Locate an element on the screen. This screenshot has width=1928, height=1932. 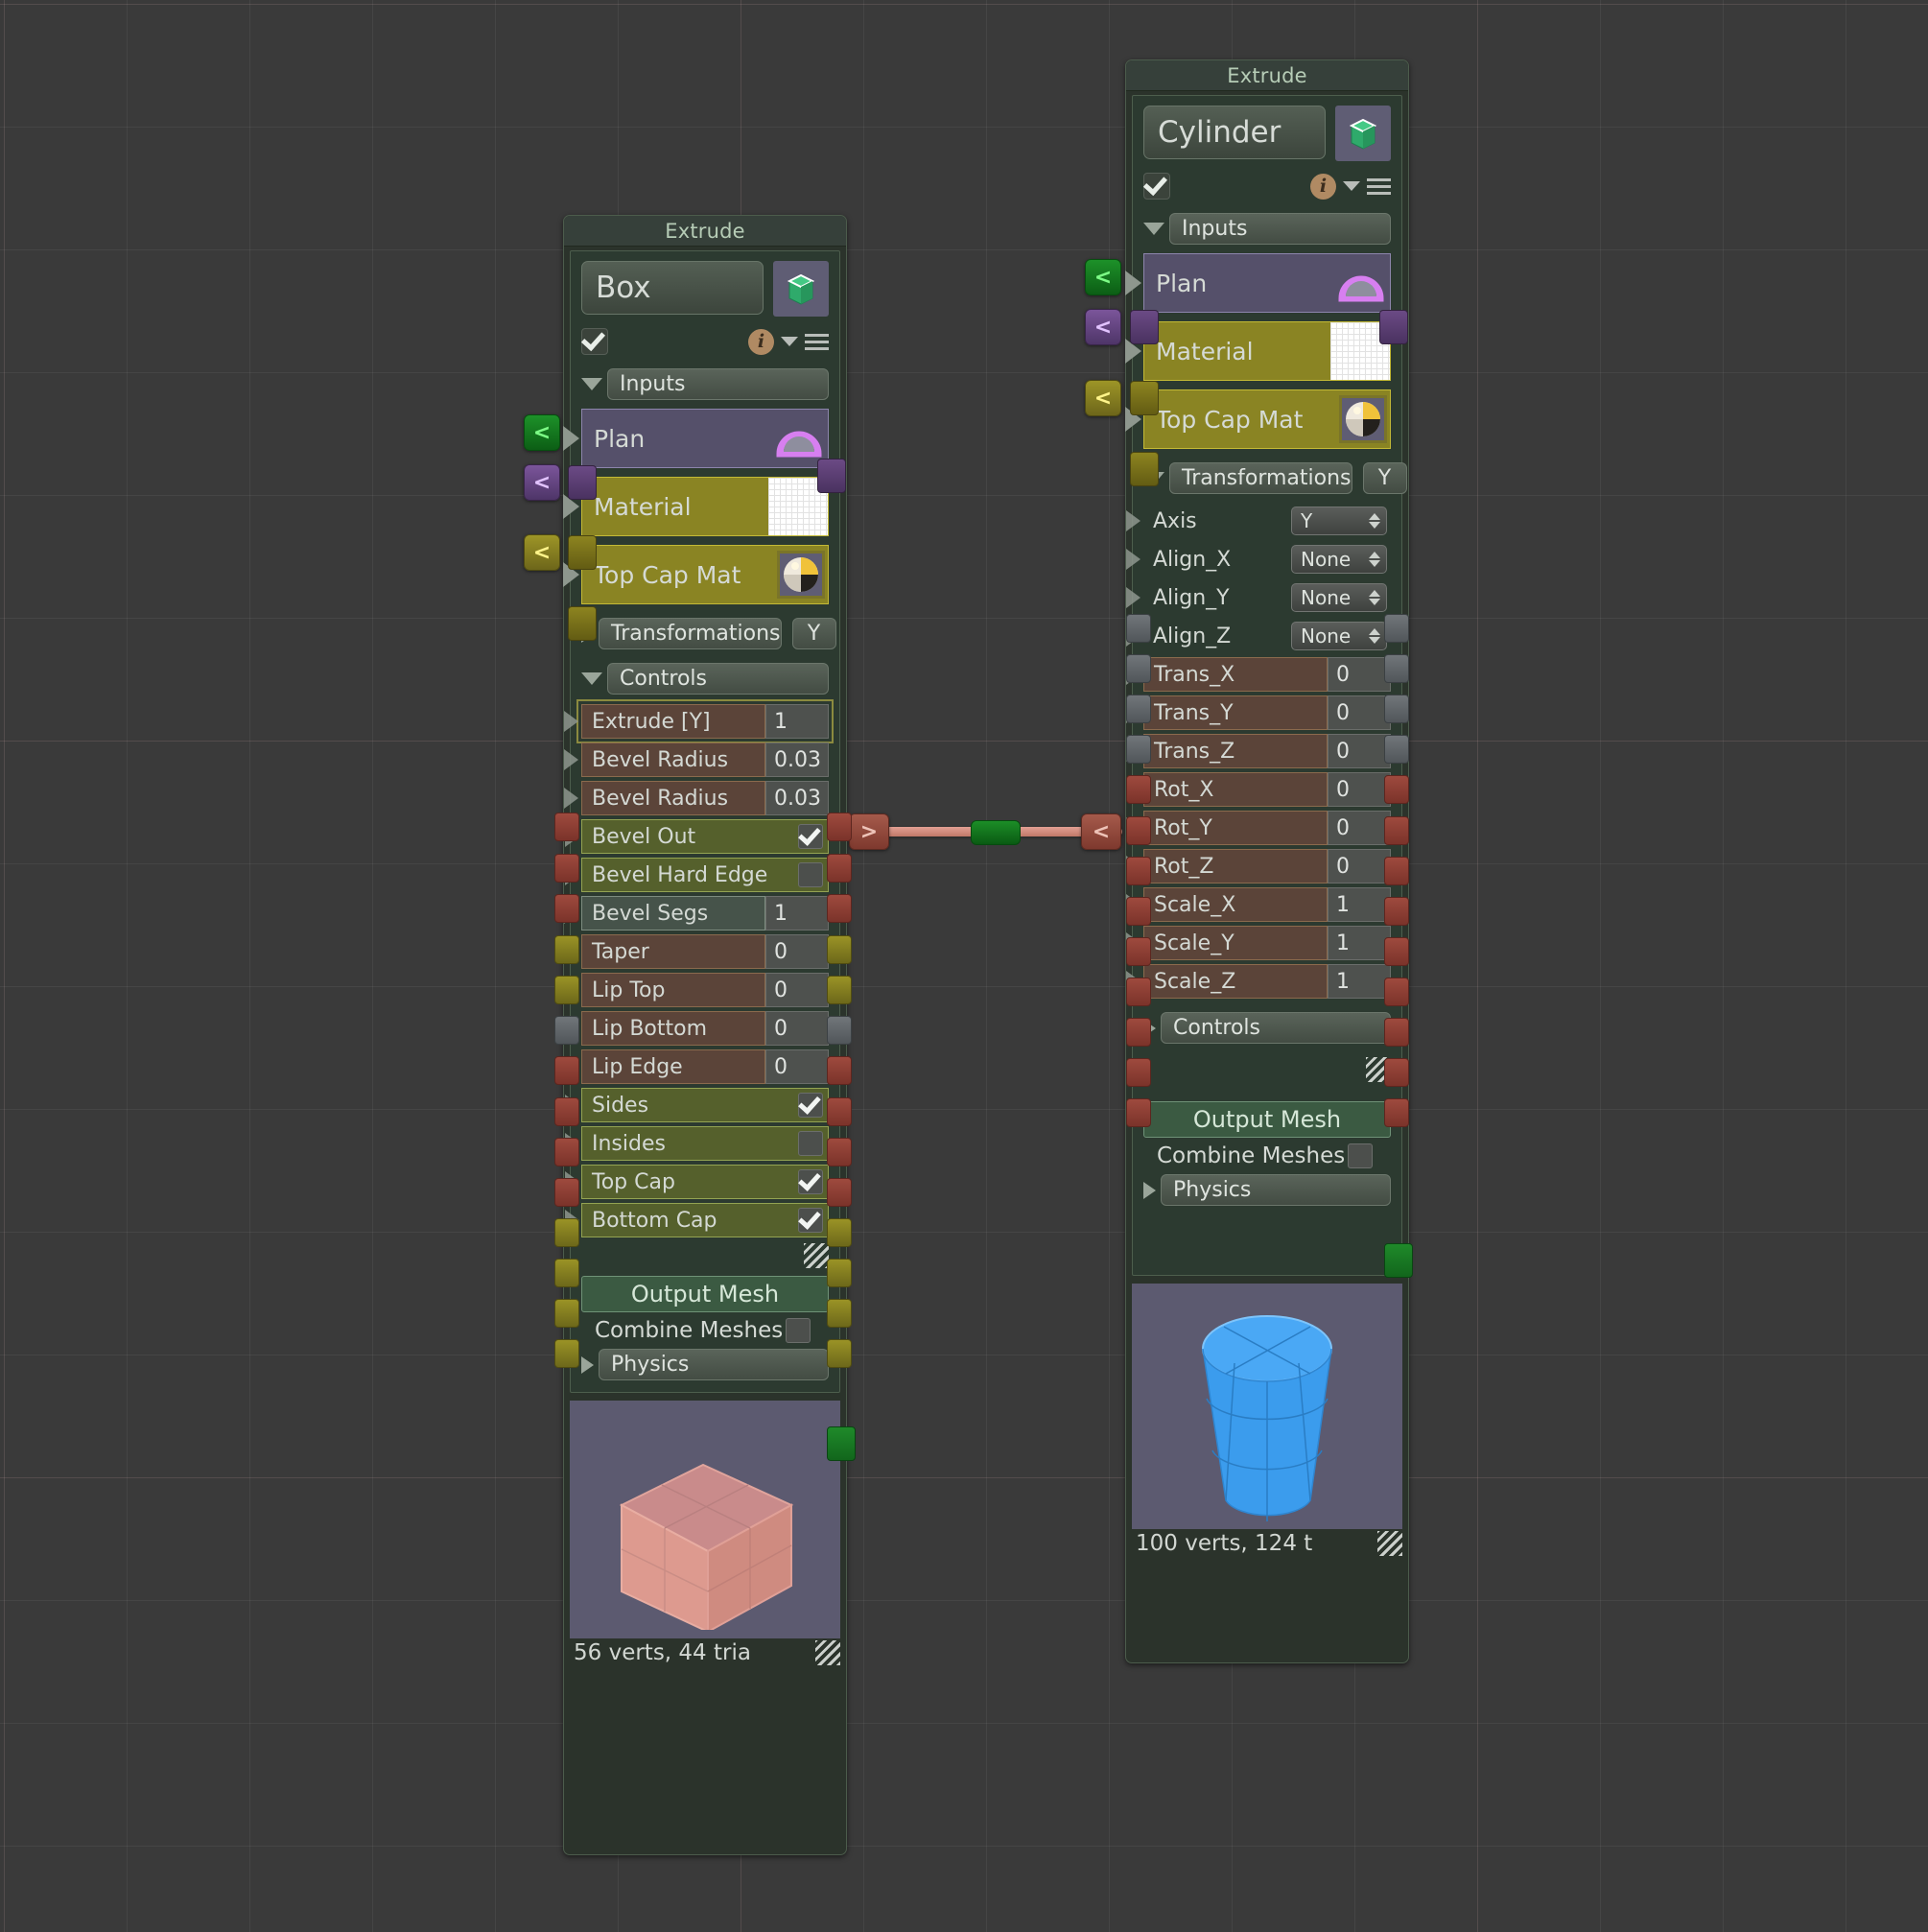
plan-dome-icon is located at coordinates (1361, 283).